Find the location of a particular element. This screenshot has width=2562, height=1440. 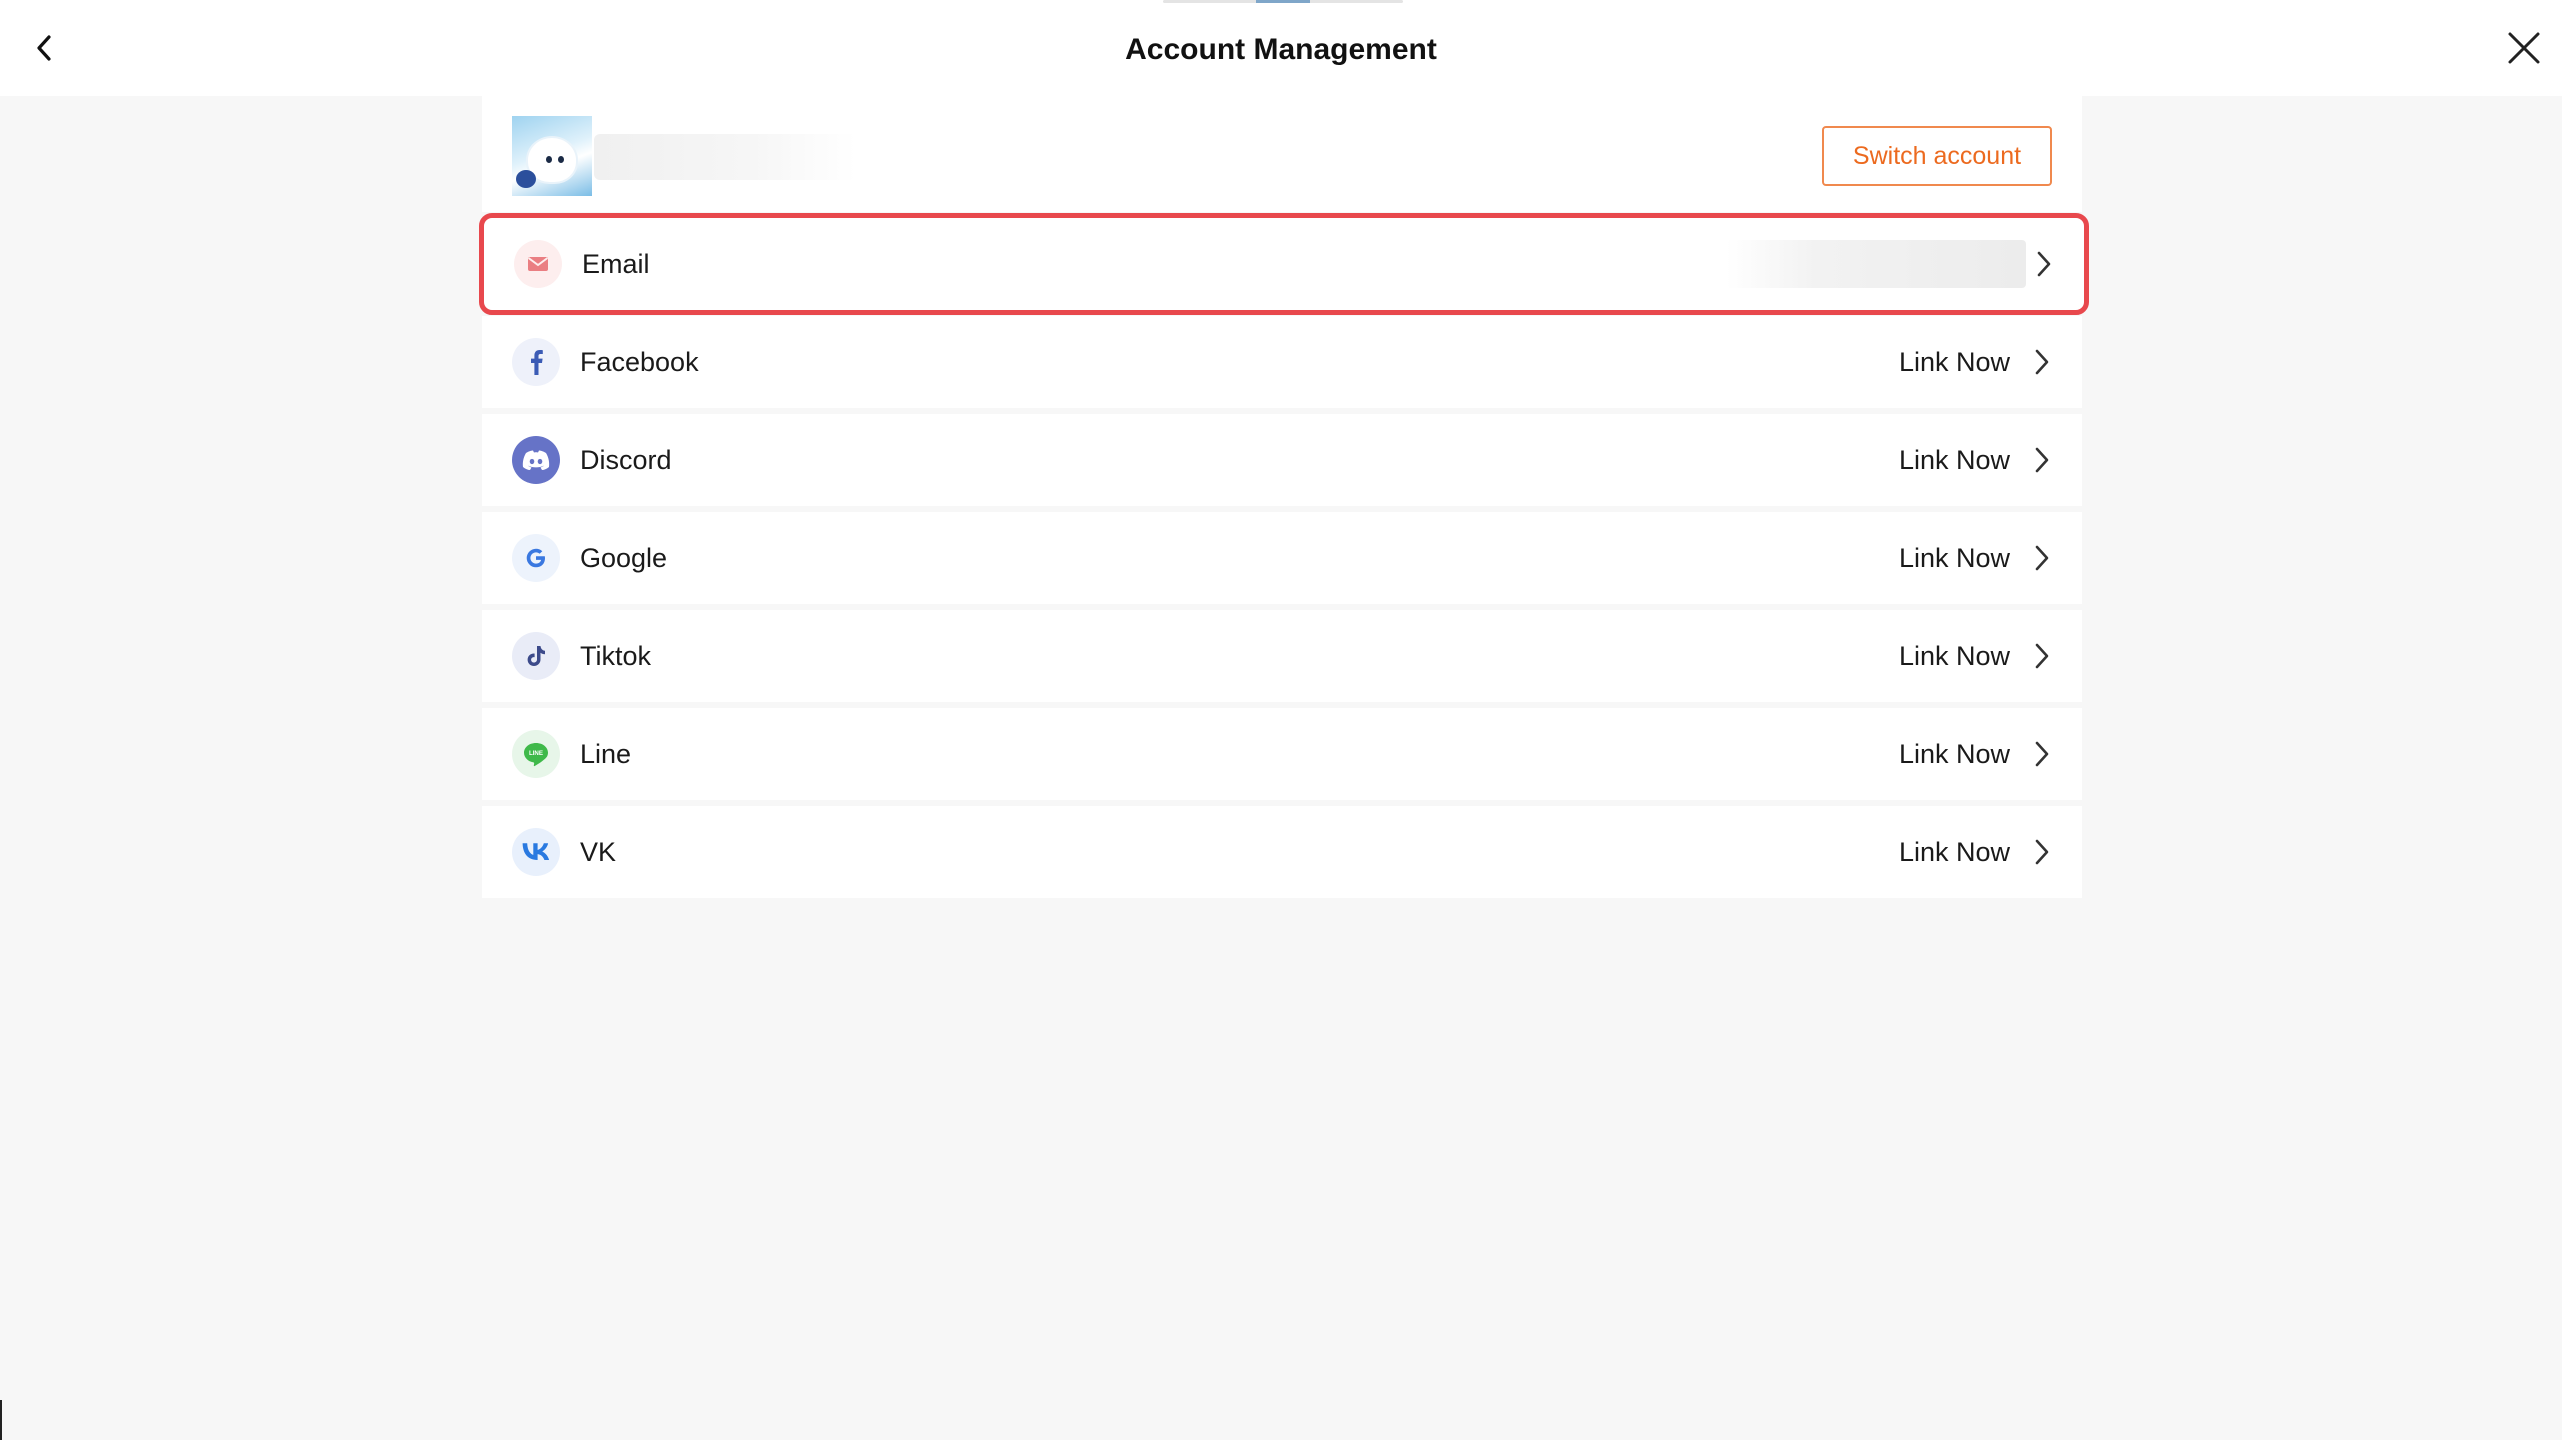

google-icon is located at coordinates (536, 558).